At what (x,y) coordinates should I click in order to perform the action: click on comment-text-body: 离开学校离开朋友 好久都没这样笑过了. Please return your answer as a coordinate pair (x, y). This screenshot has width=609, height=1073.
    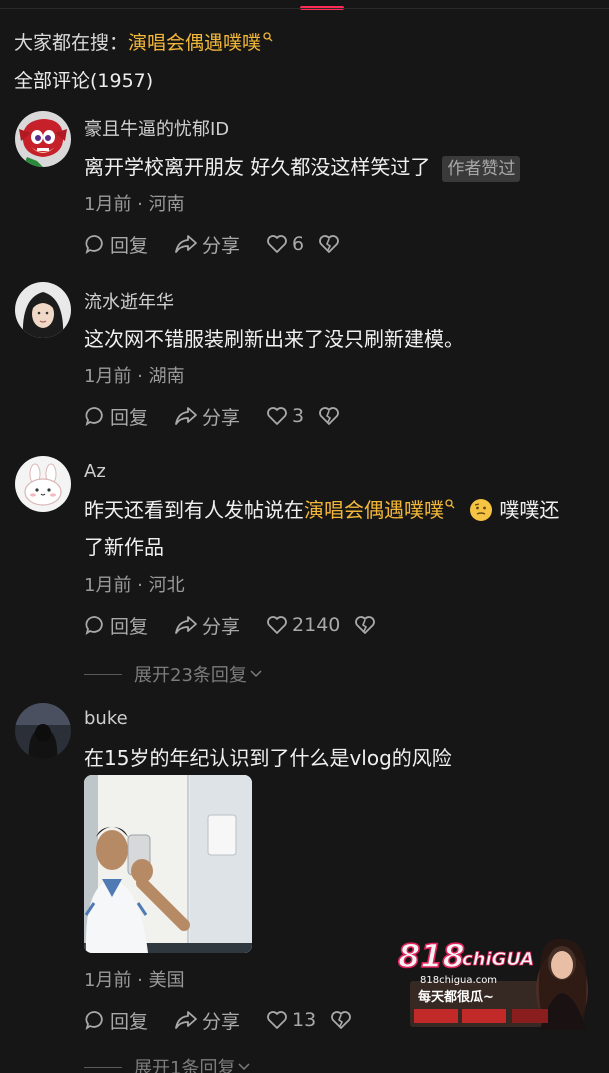
    Looking at the image, I should click on (257, 167).